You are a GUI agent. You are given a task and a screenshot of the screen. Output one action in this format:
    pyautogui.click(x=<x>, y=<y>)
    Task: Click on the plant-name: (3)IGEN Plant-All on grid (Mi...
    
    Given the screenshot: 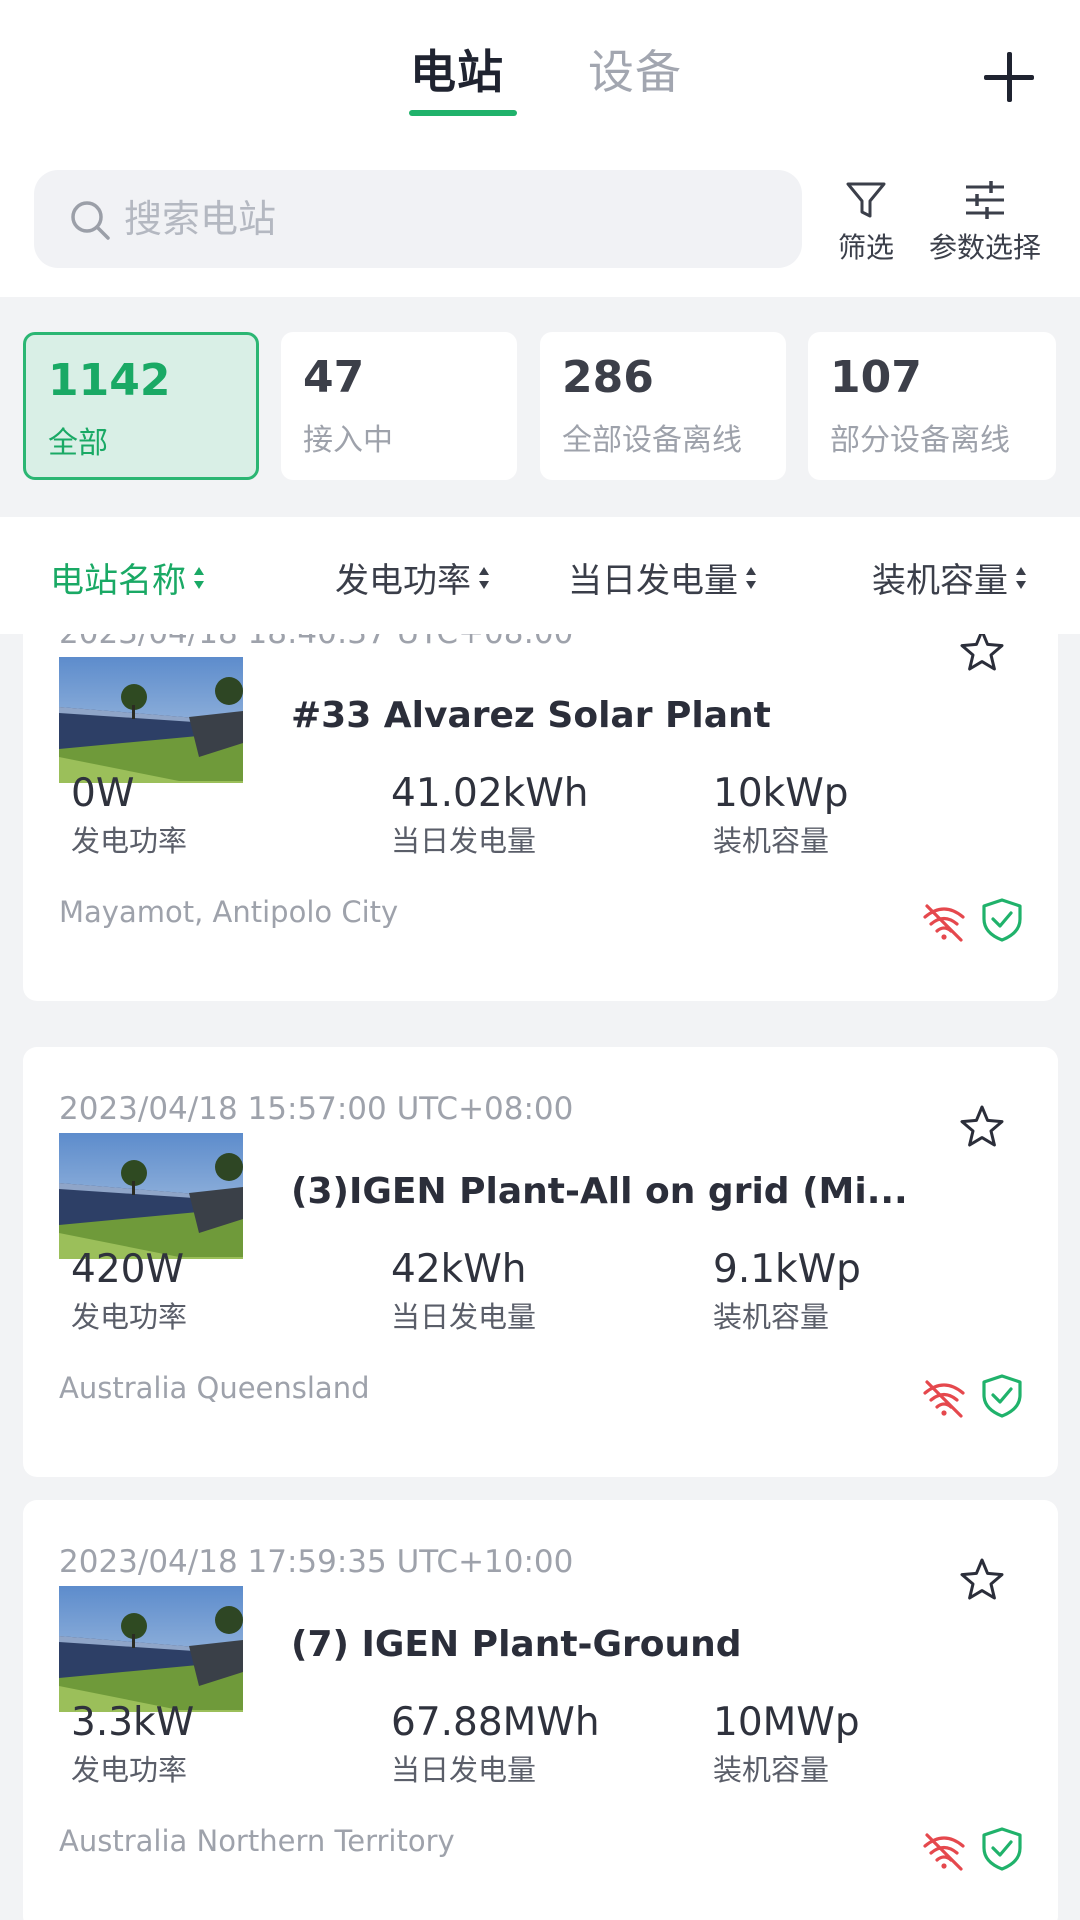 What is the action you would take?
    pyautogui.click(x=599, y=1191)
    